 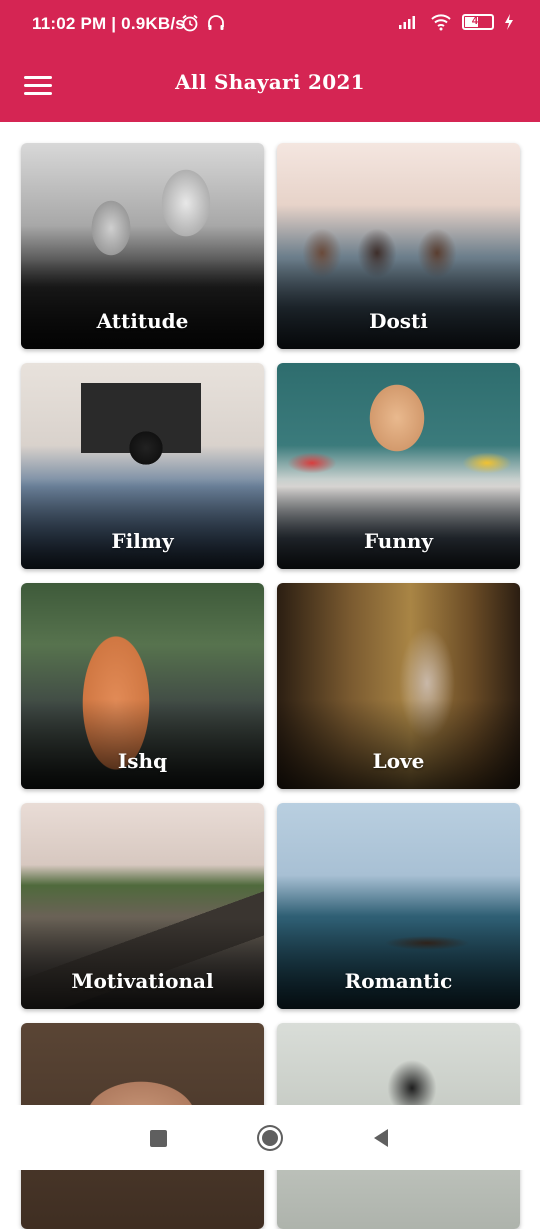 I want to click on battery-level: 40, so click(x=478, y=21).